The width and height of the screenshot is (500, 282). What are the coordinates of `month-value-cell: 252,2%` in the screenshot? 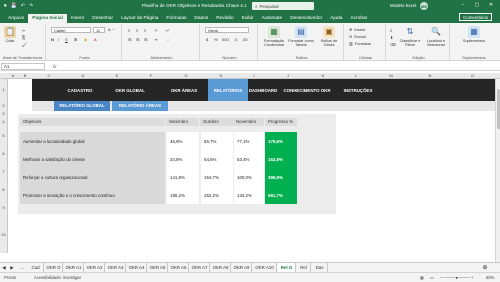 It's located at (216, 195).